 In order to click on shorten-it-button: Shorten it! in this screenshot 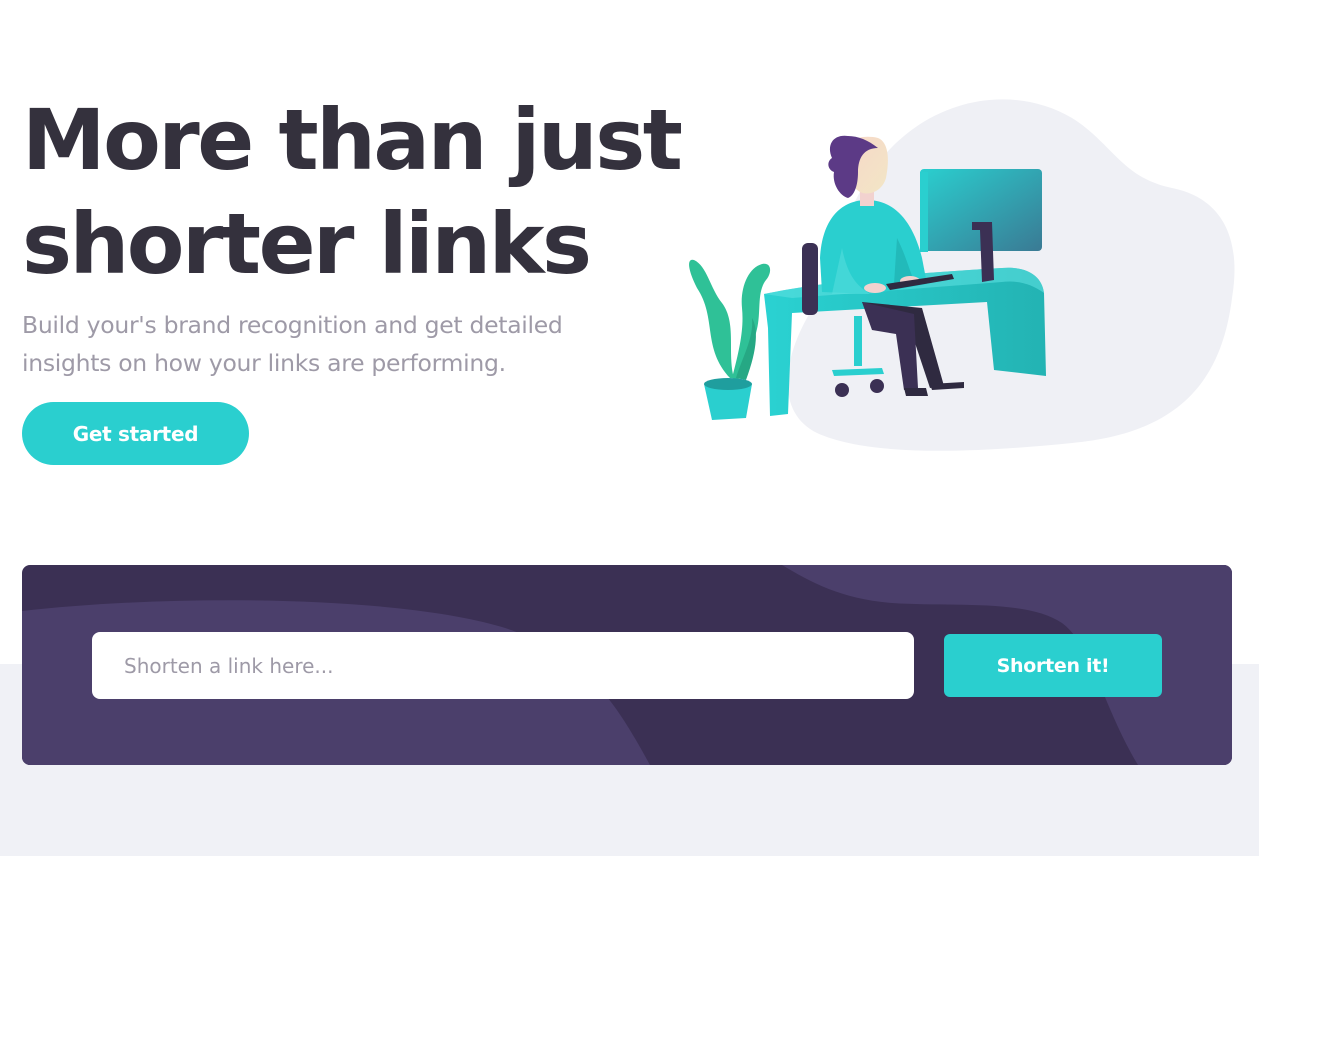, I will do `click(1053, 665)`.